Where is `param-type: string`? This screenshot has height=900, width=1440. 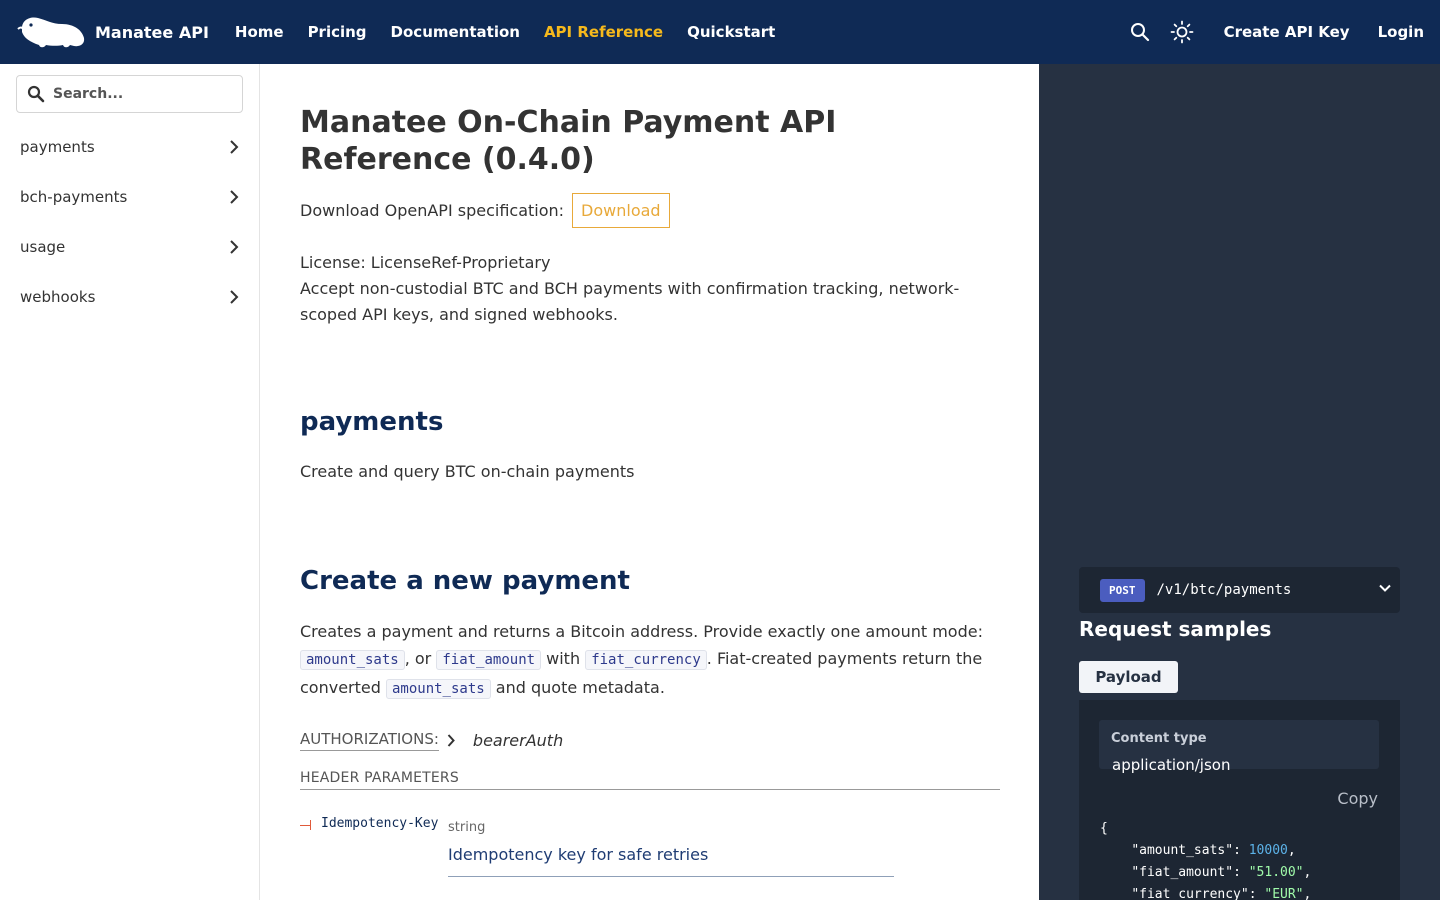
param-type: string is located at coordinates (467, 827).